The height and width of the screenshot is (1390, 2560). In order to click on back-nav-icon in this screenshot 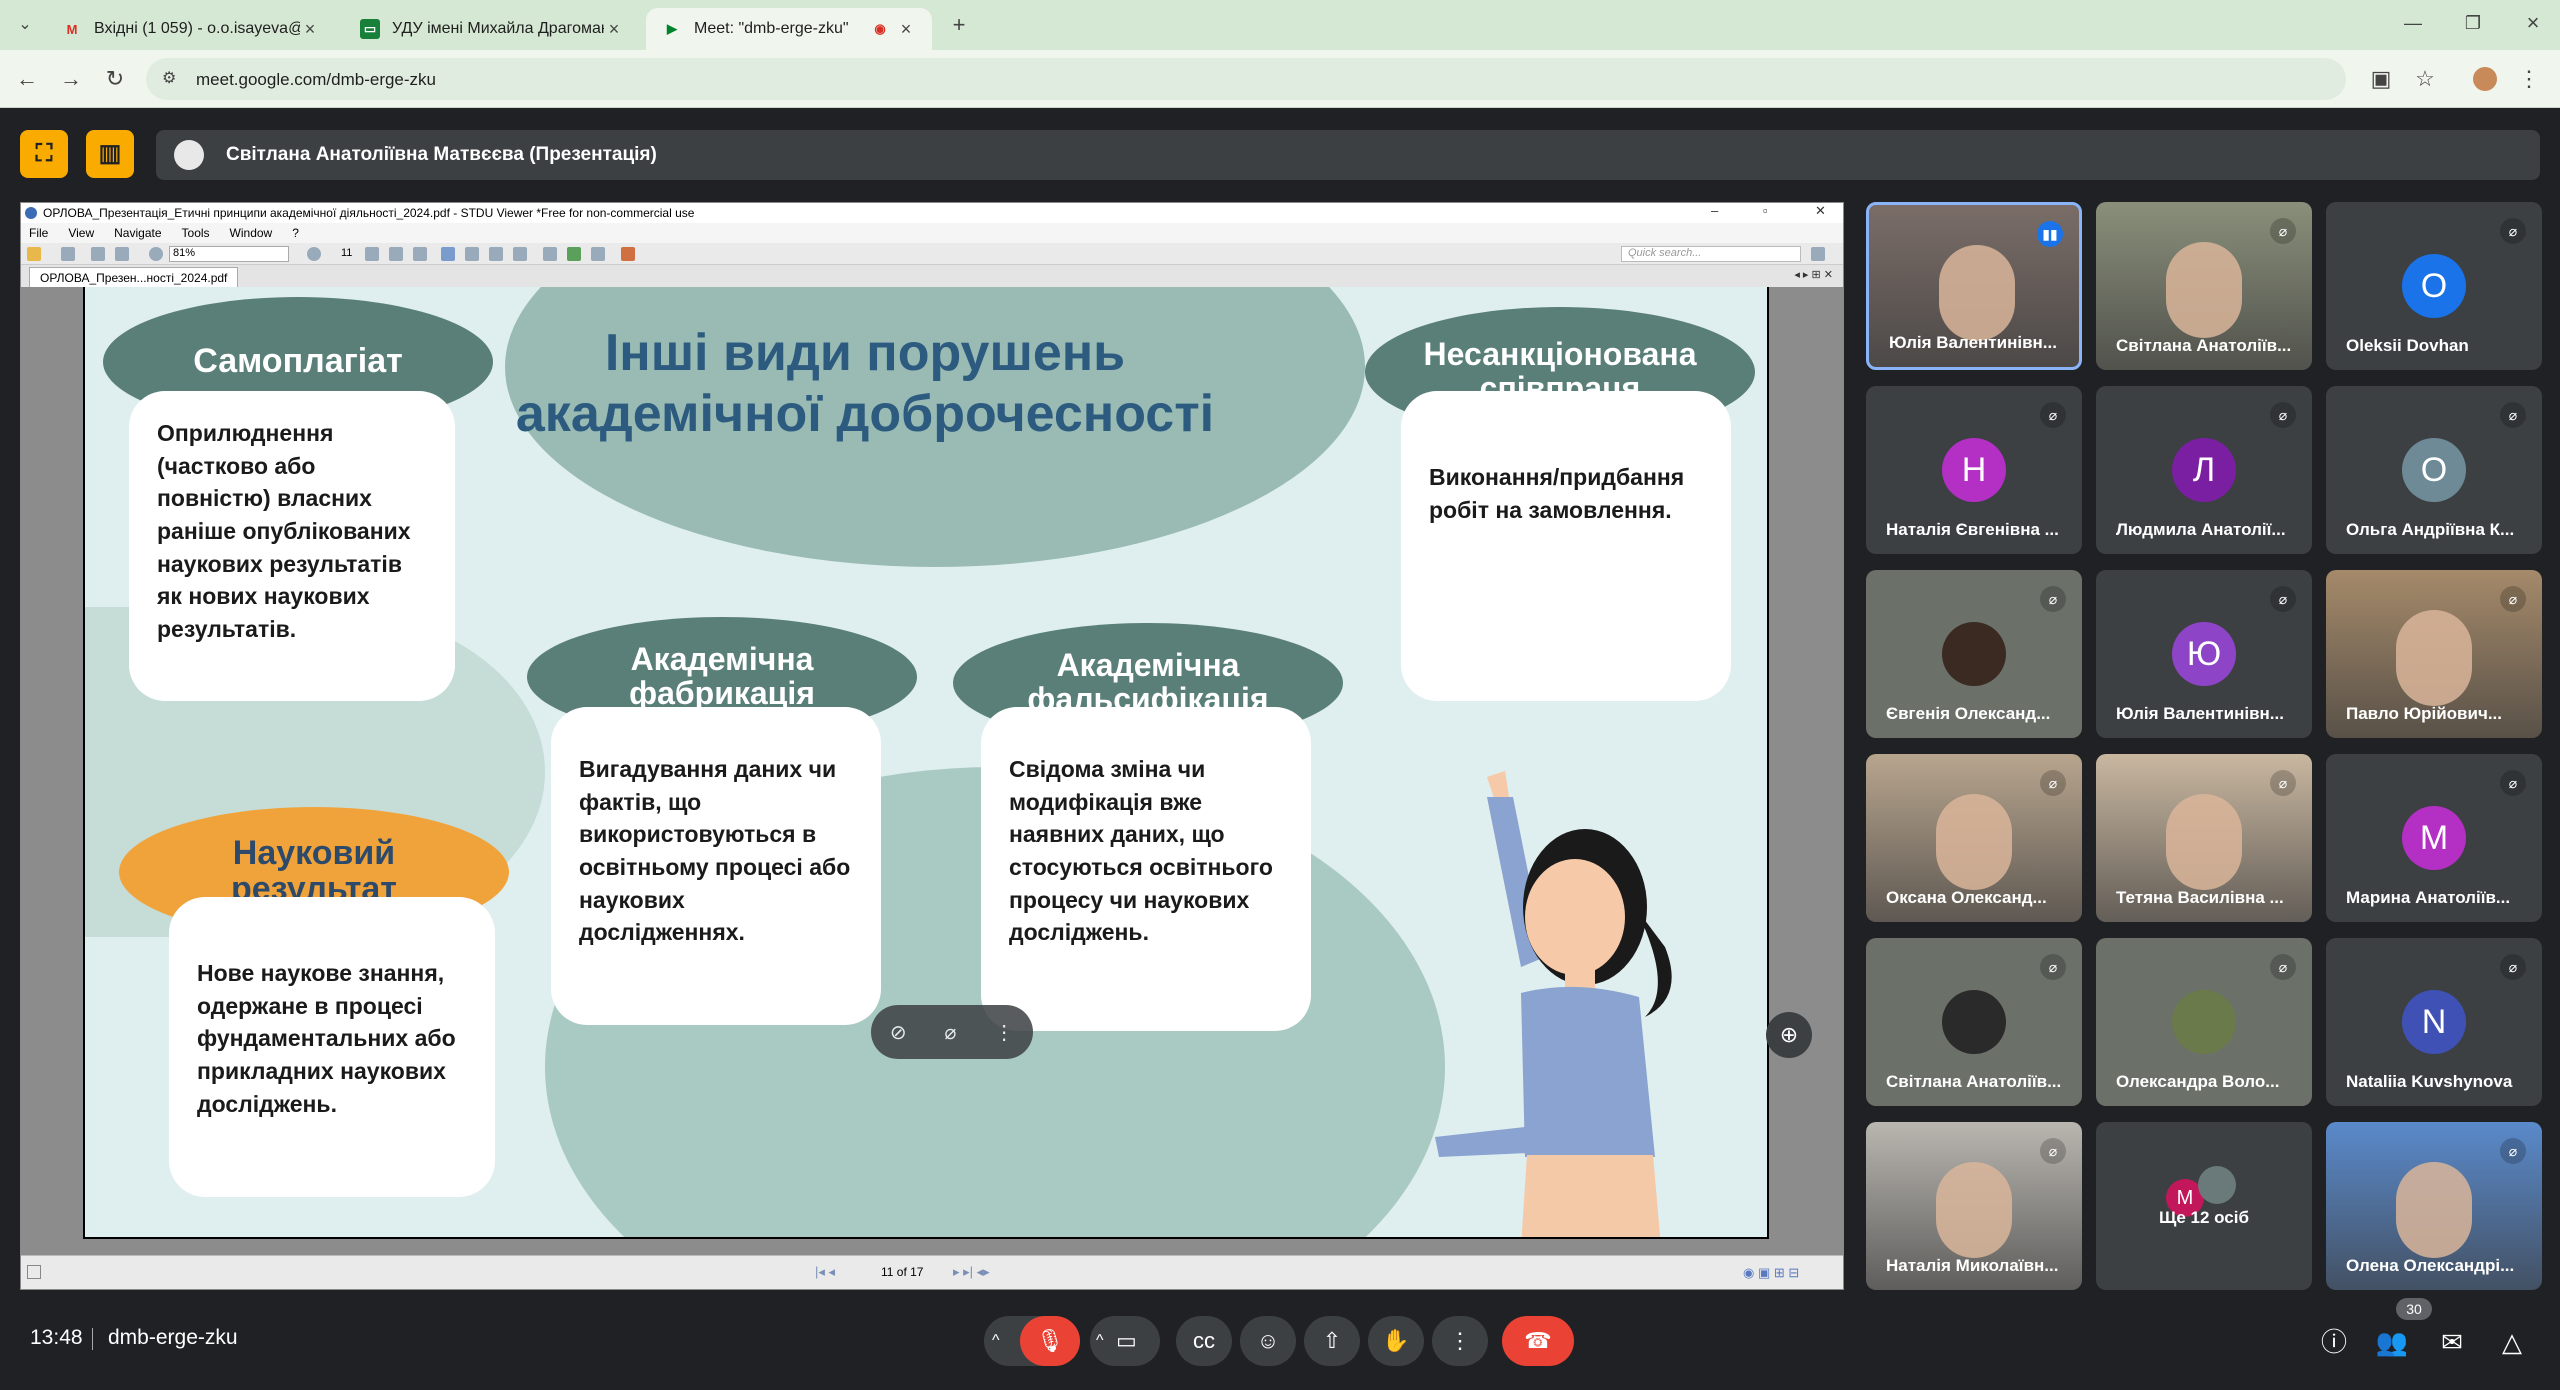, I will do `click(574, 254)`.